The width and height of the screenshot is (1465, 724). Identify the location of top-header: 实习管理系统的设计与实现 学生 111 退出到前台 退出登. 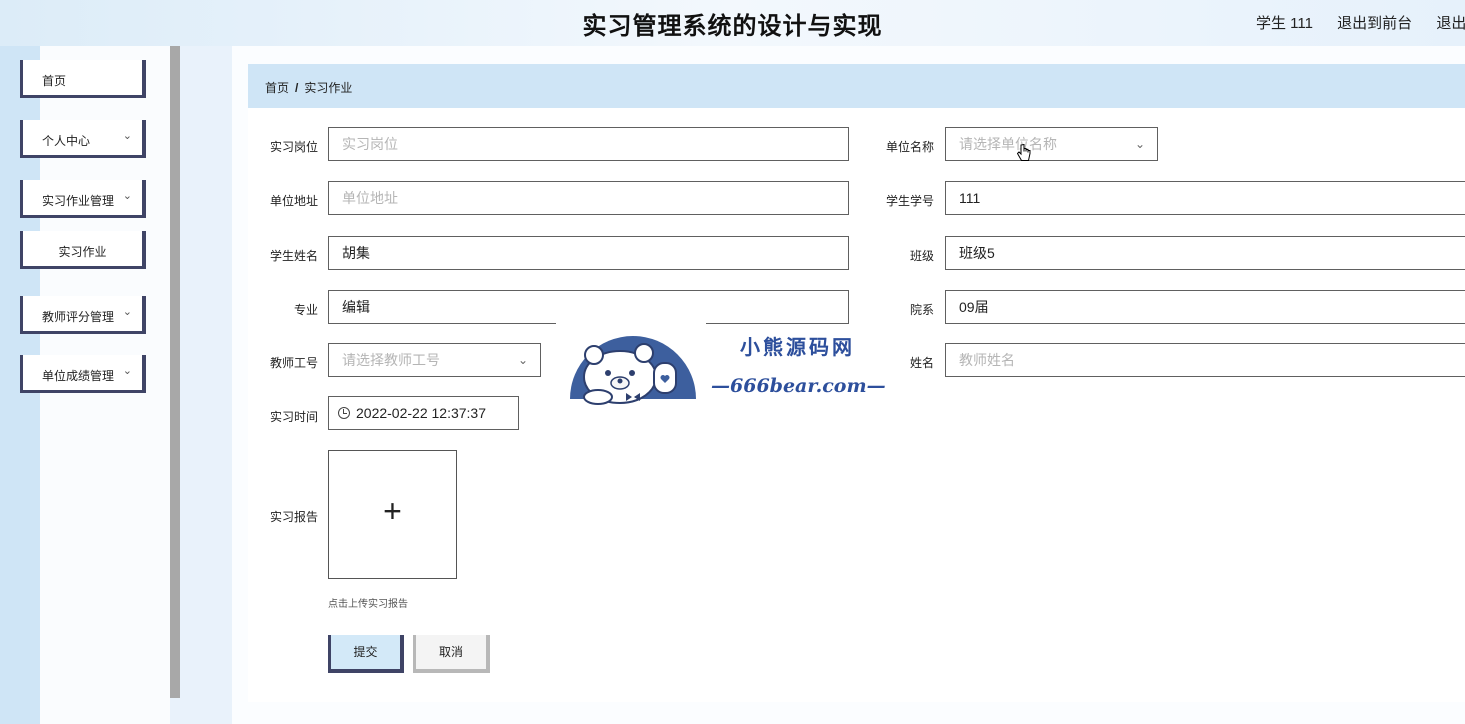
(732, 23).